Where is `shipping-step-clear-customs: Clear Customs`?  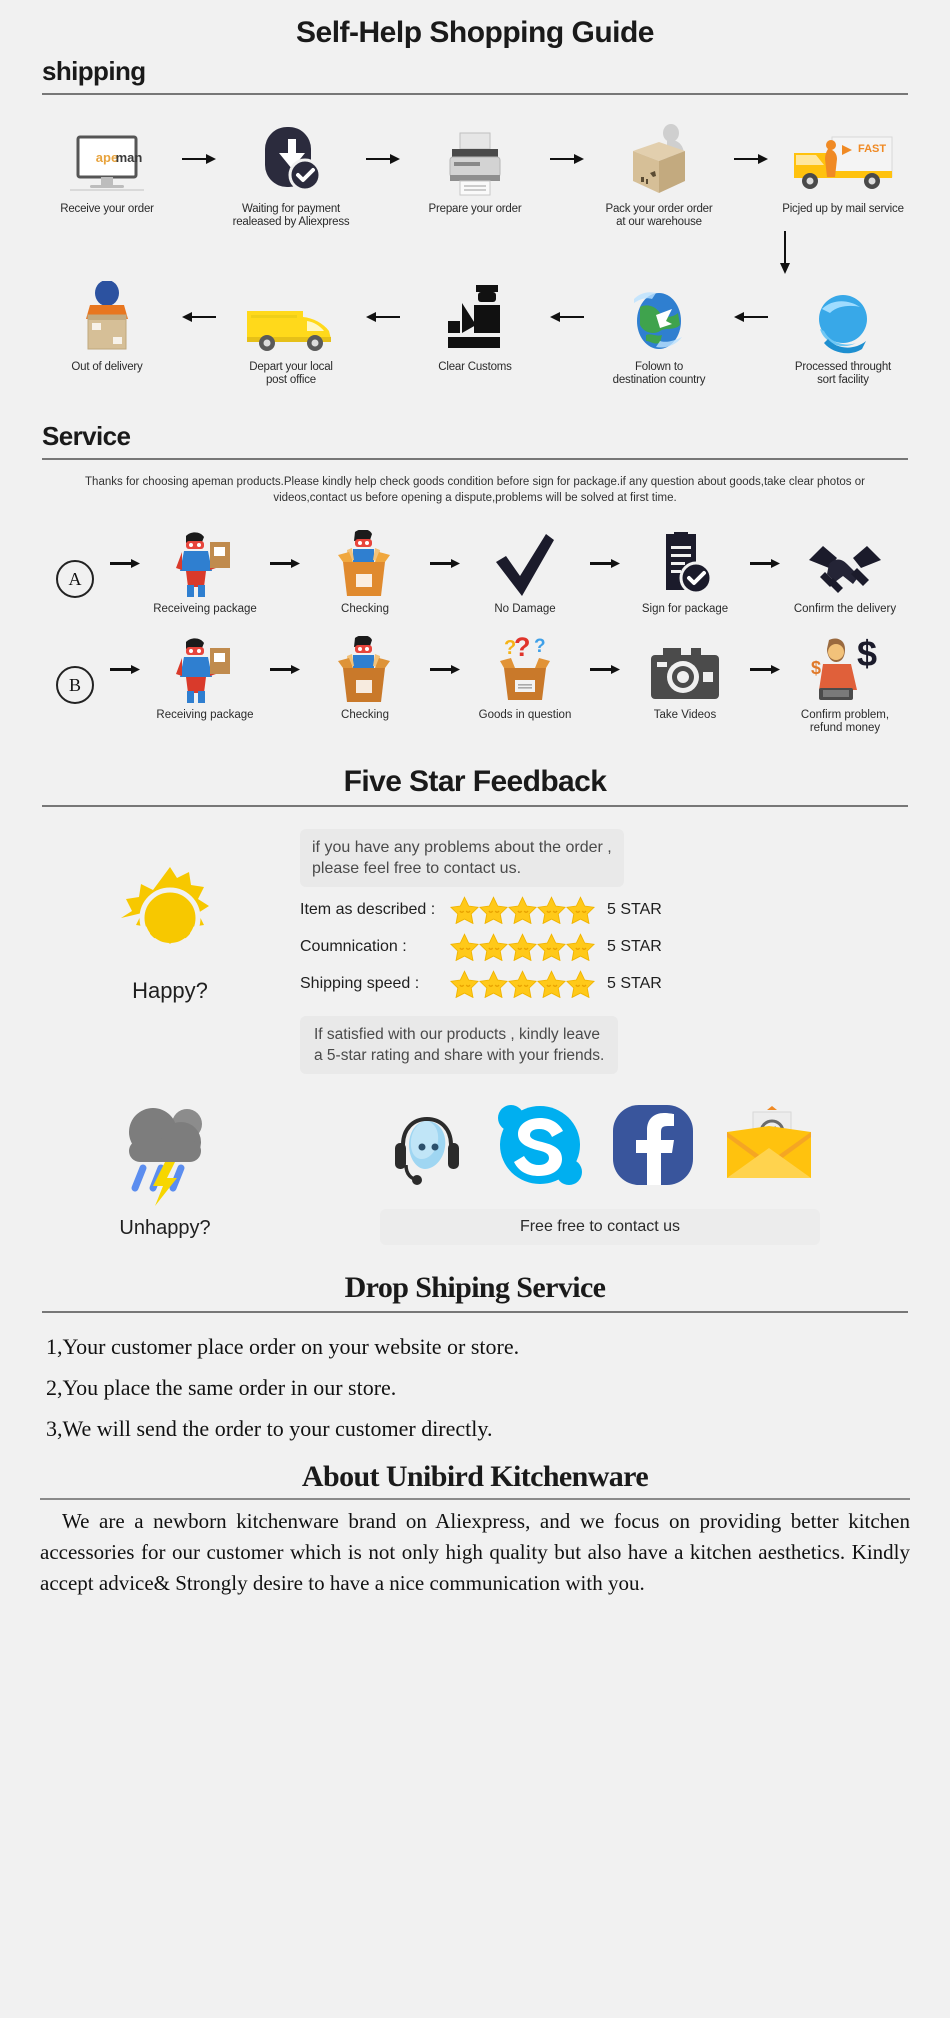 shipping-step-clear-customs: Clear Customs is located at coordinates (475, 326).